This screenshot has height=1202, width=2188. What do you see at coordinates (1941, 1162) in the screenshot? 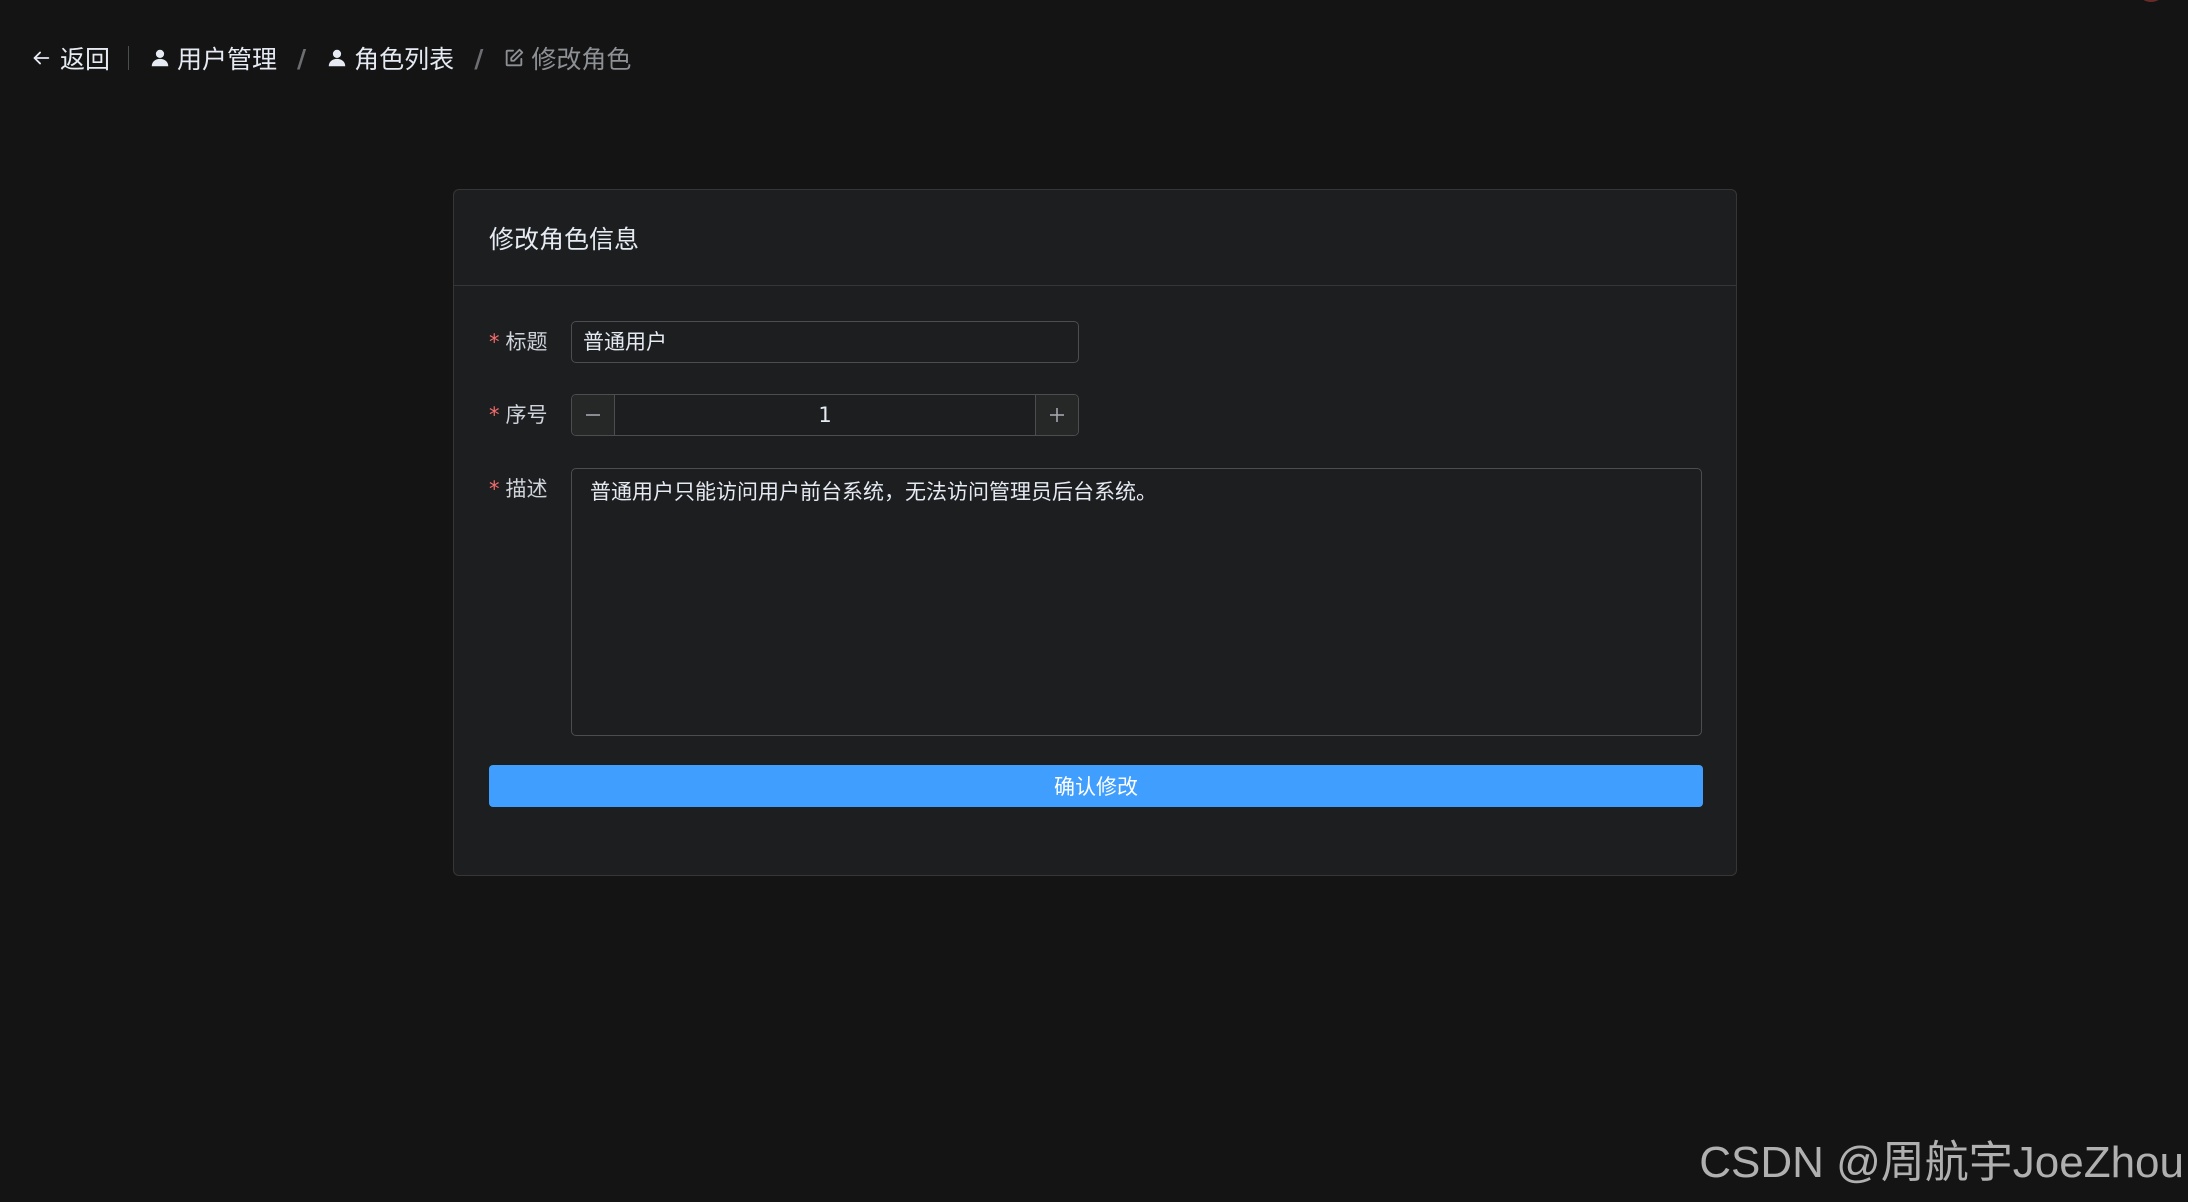
I see `watermark: CSDN @周航宇JoeZhou` at bounding box center [1941, 1162].